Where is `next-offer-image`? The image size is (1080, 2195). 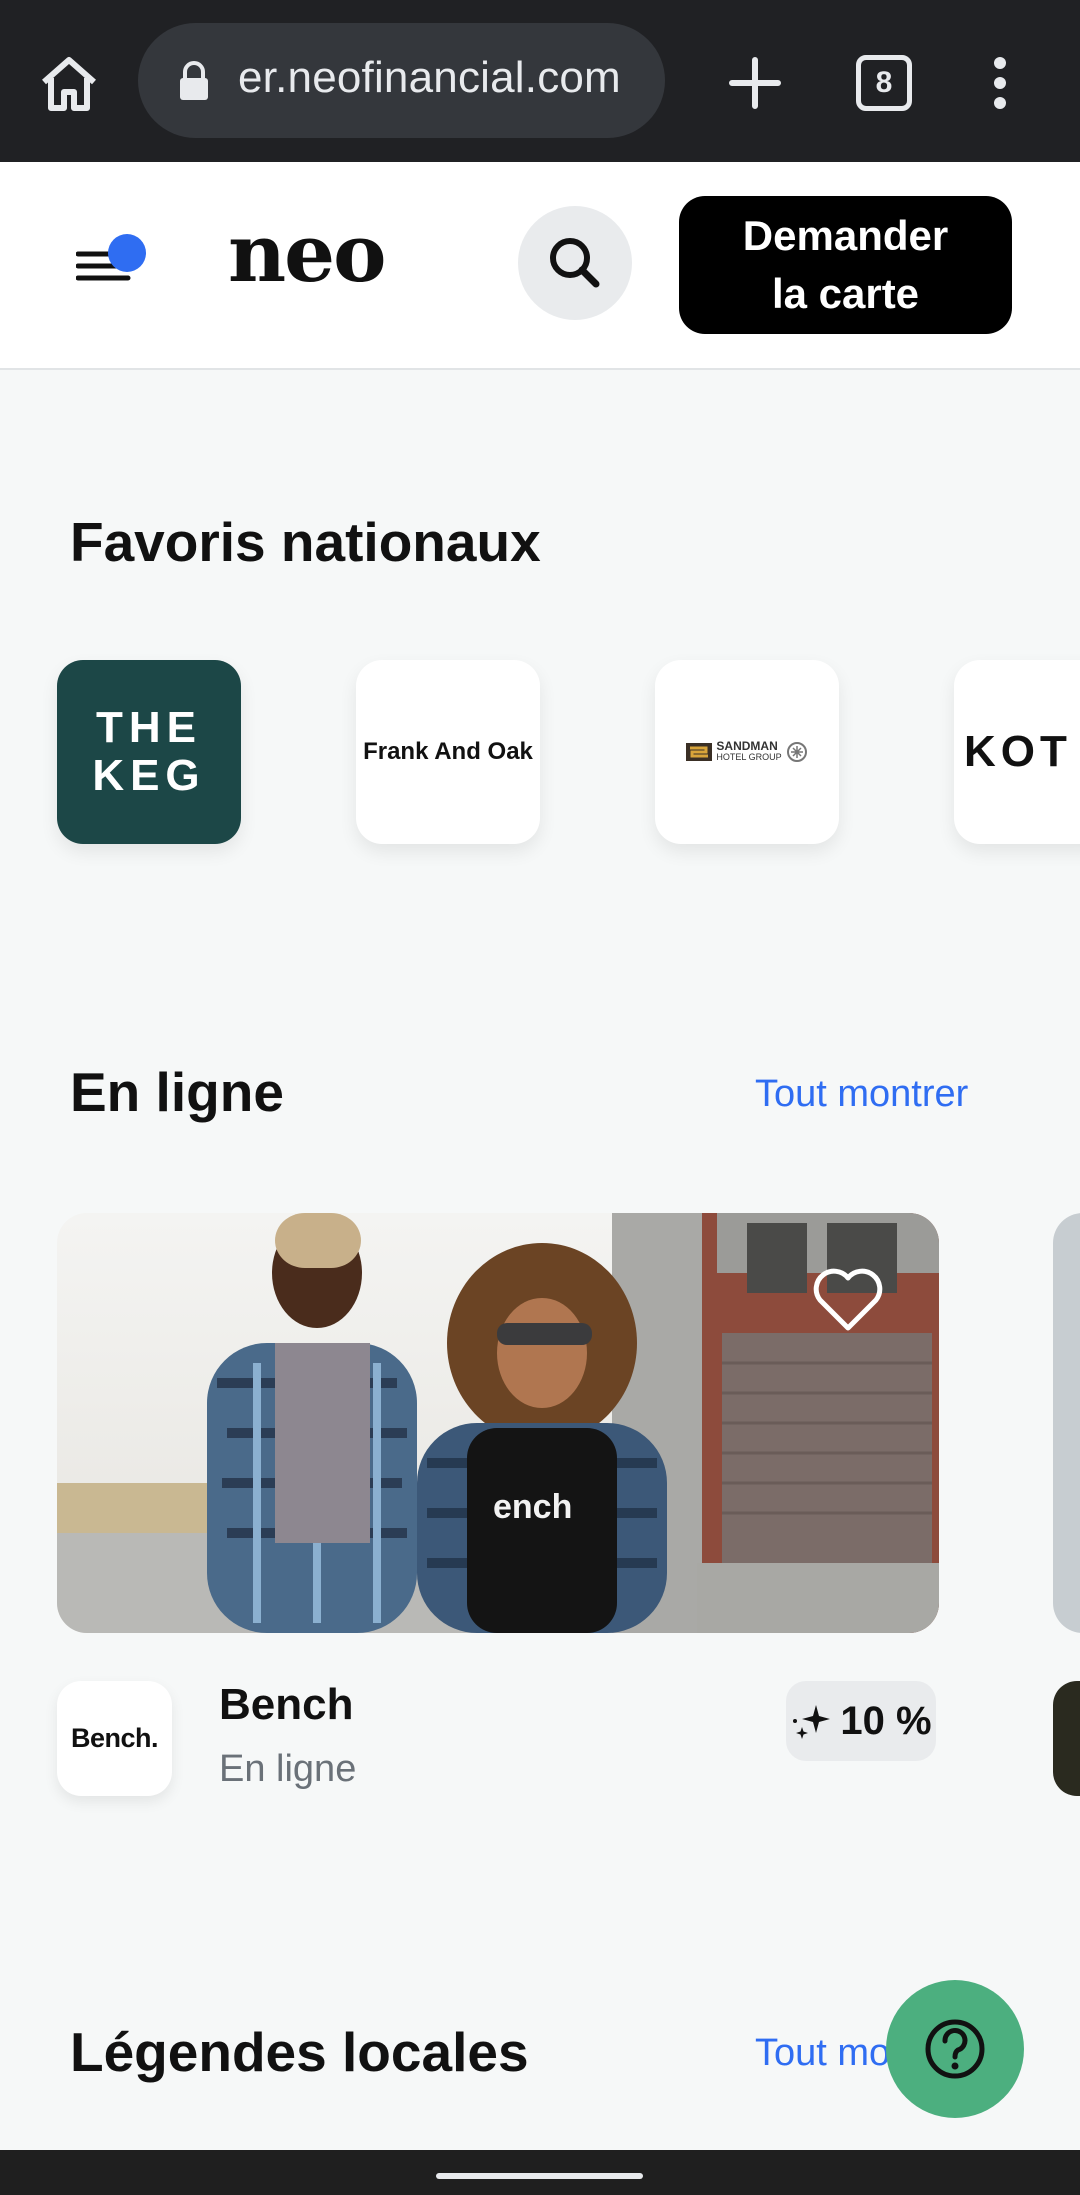 next-offer-image is located at coordinates (1066, 1423).